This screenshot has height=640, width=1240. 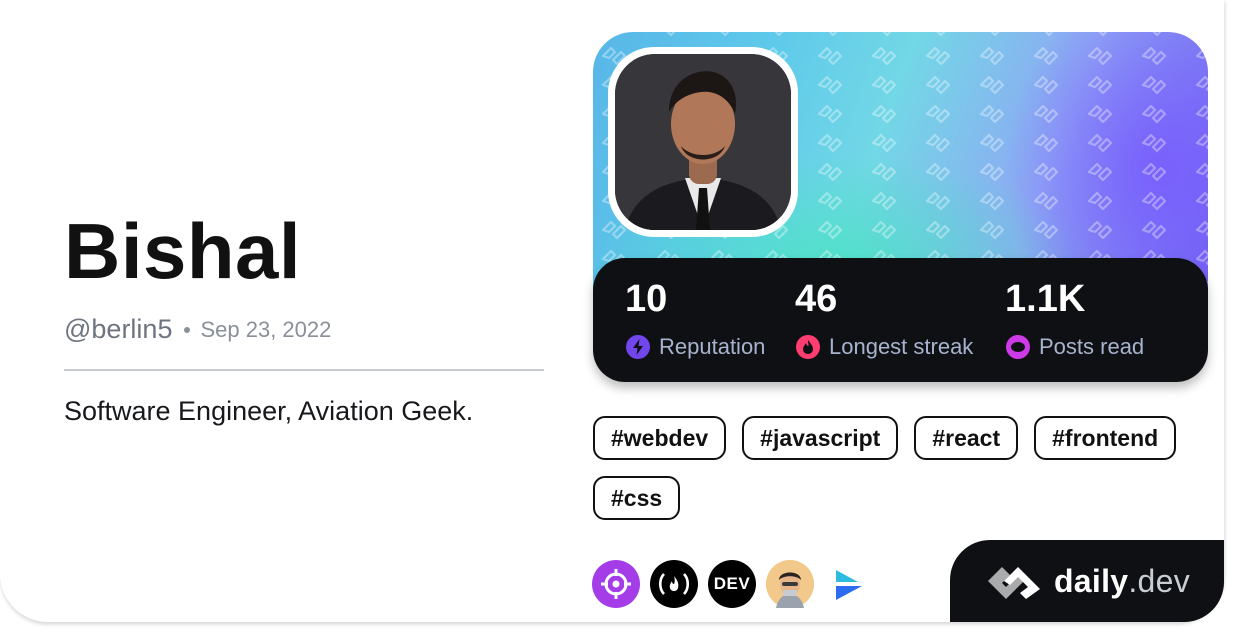 What do you see at coordinates (269, 411) in the screenshot?
I see `profile-bio: Software Engineer, Aviation Geek.` at bounding box center [269, 411].